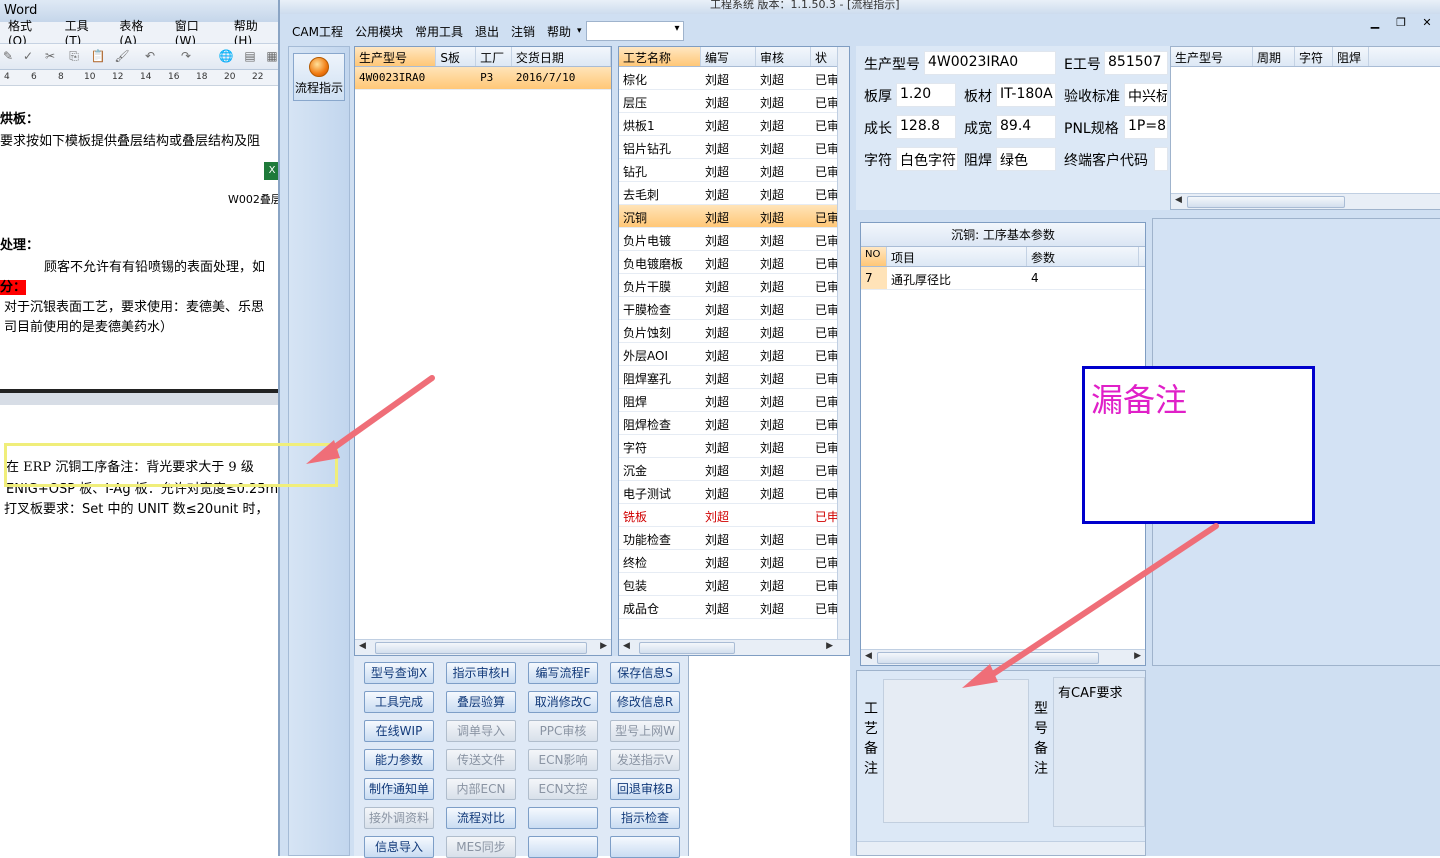 This screenshot has width=1440, height=858. Describe the element at coordinates (74, 57) in the screenshot. I see `copy-icon: ⎘` at that location.